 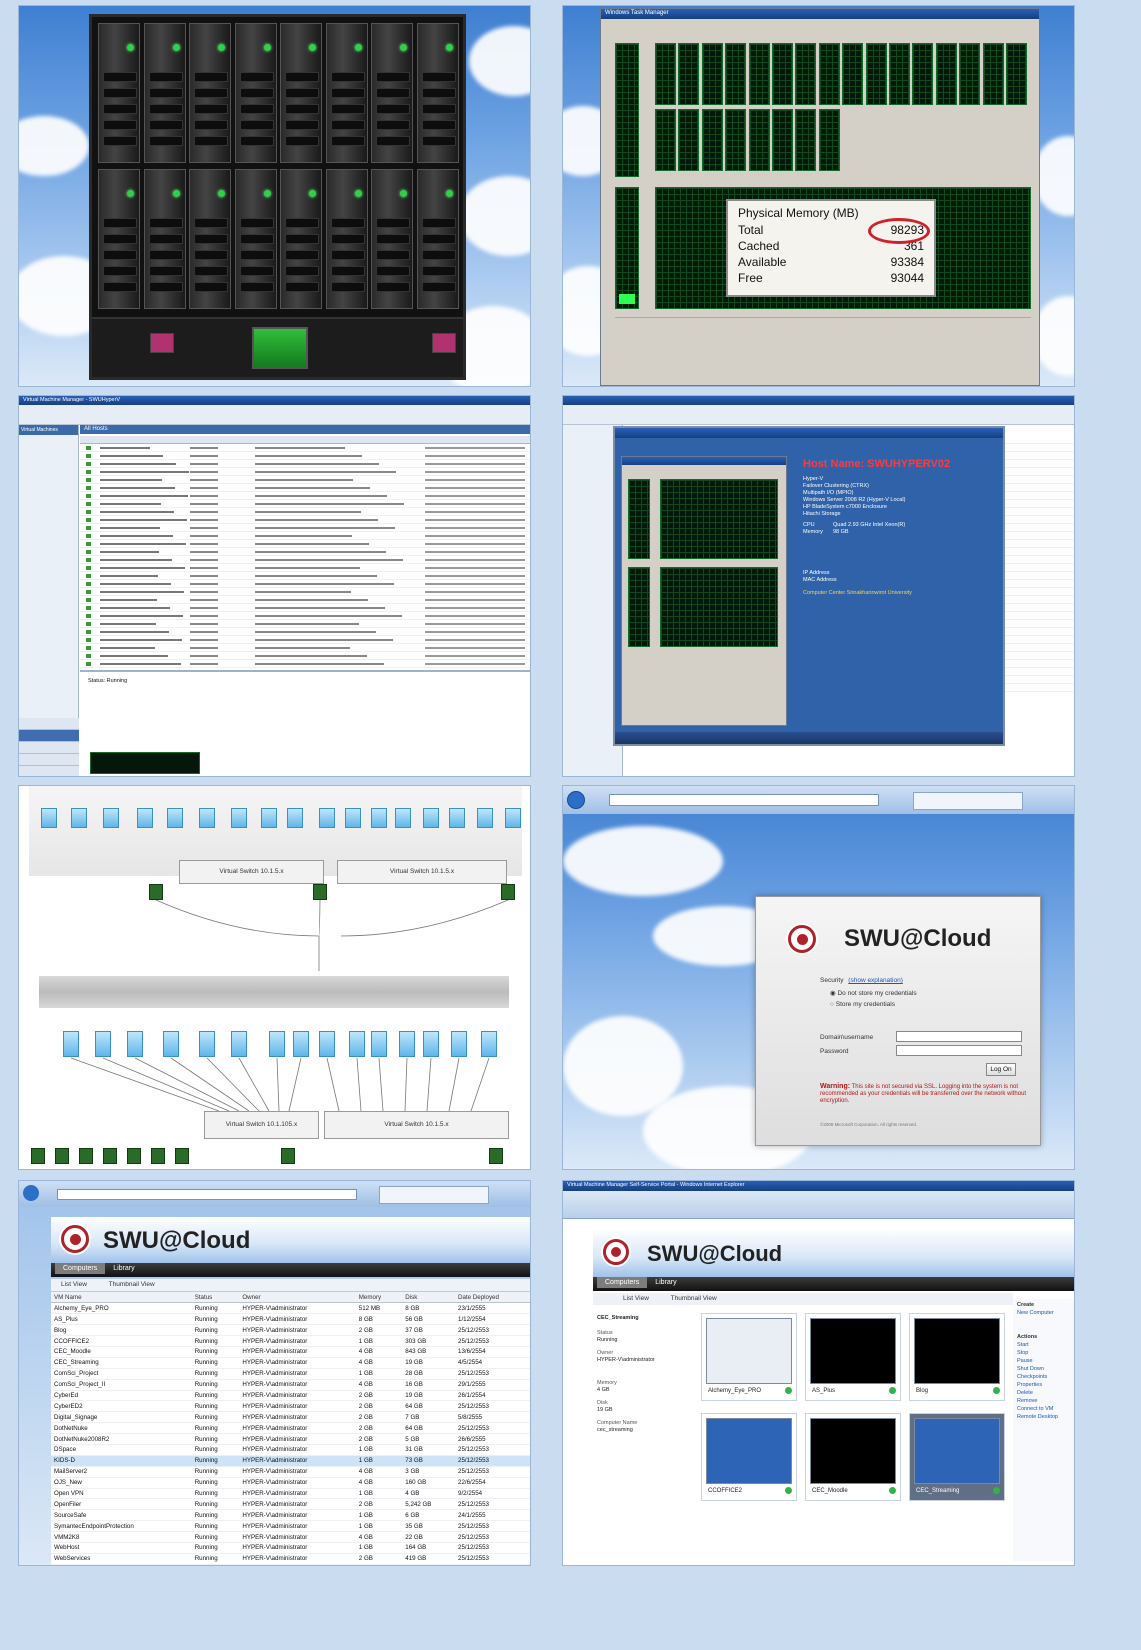 What do you see at coordinates (1044, 1345) in the screenshot?
I see `action-item: Start` at bounding box center [1044, 1345].